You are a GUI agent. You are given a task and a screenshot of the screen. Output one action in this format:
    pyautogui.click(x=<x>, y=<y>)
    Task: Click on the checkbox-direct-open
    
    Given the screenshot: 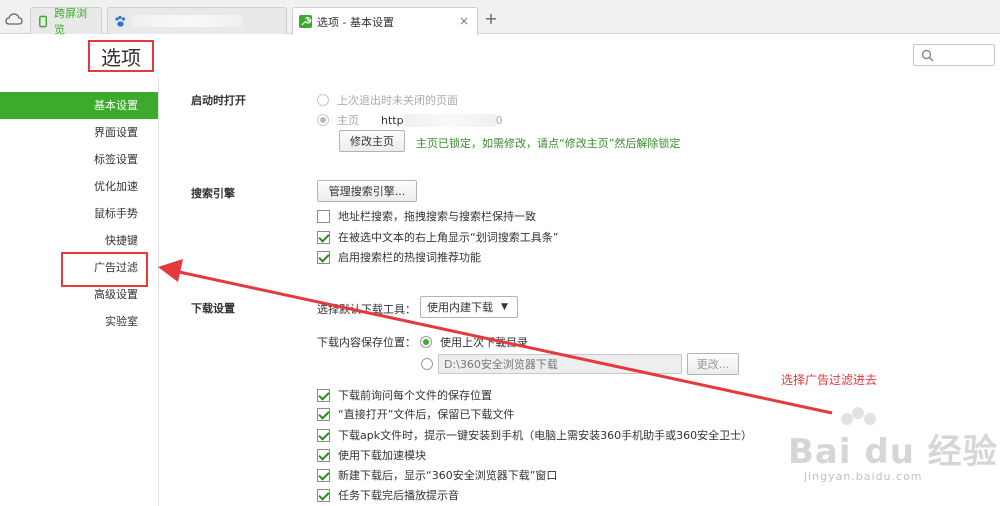 What is the action you would take?
    pyautogui.click(x=323, y=414)
    